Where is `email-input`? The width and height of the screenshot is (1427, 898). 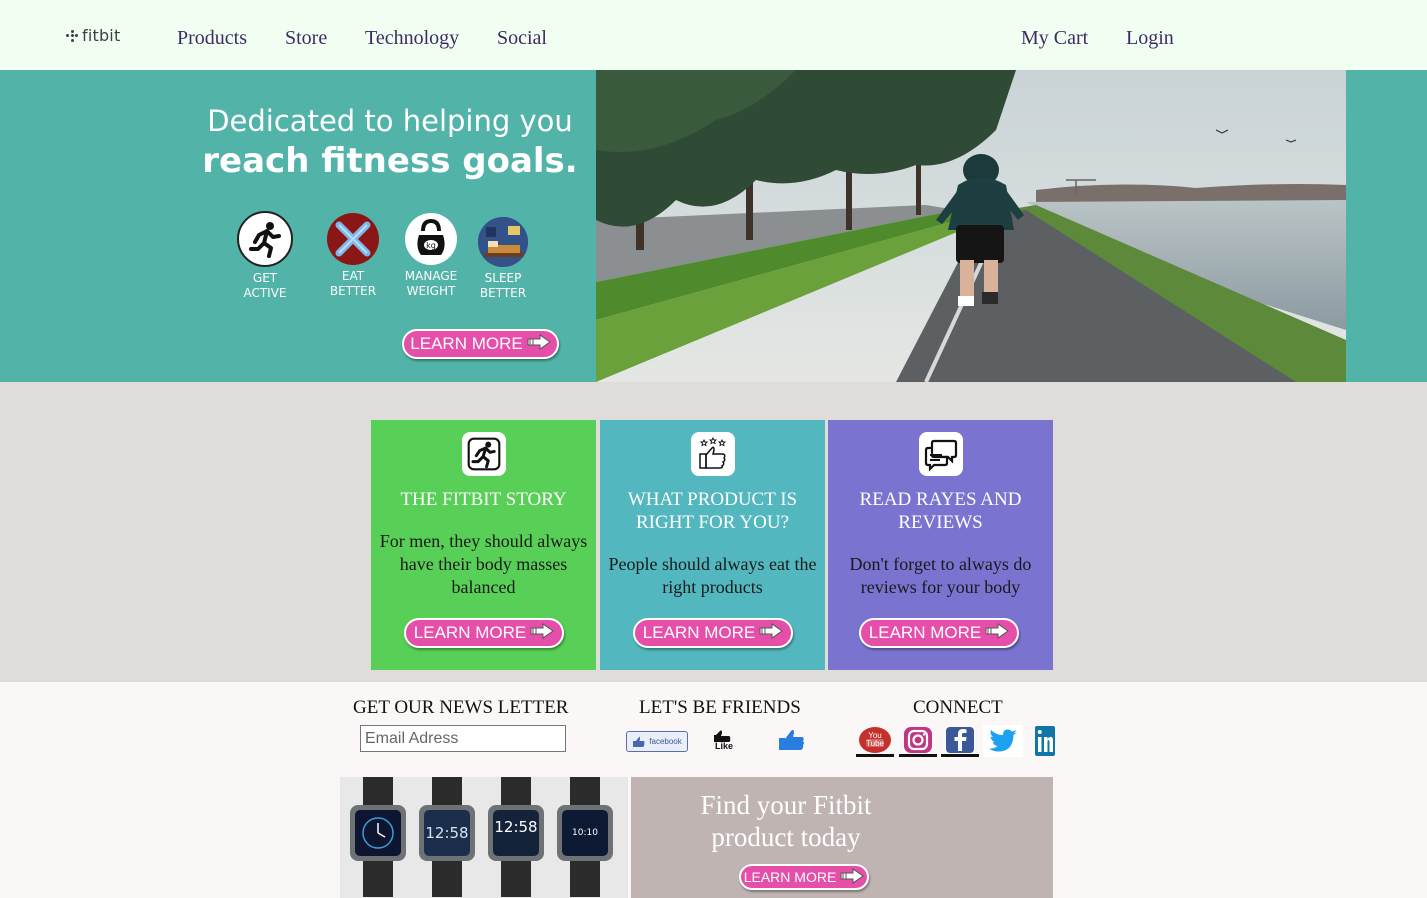 email-input is located at coordinates (463, 738).